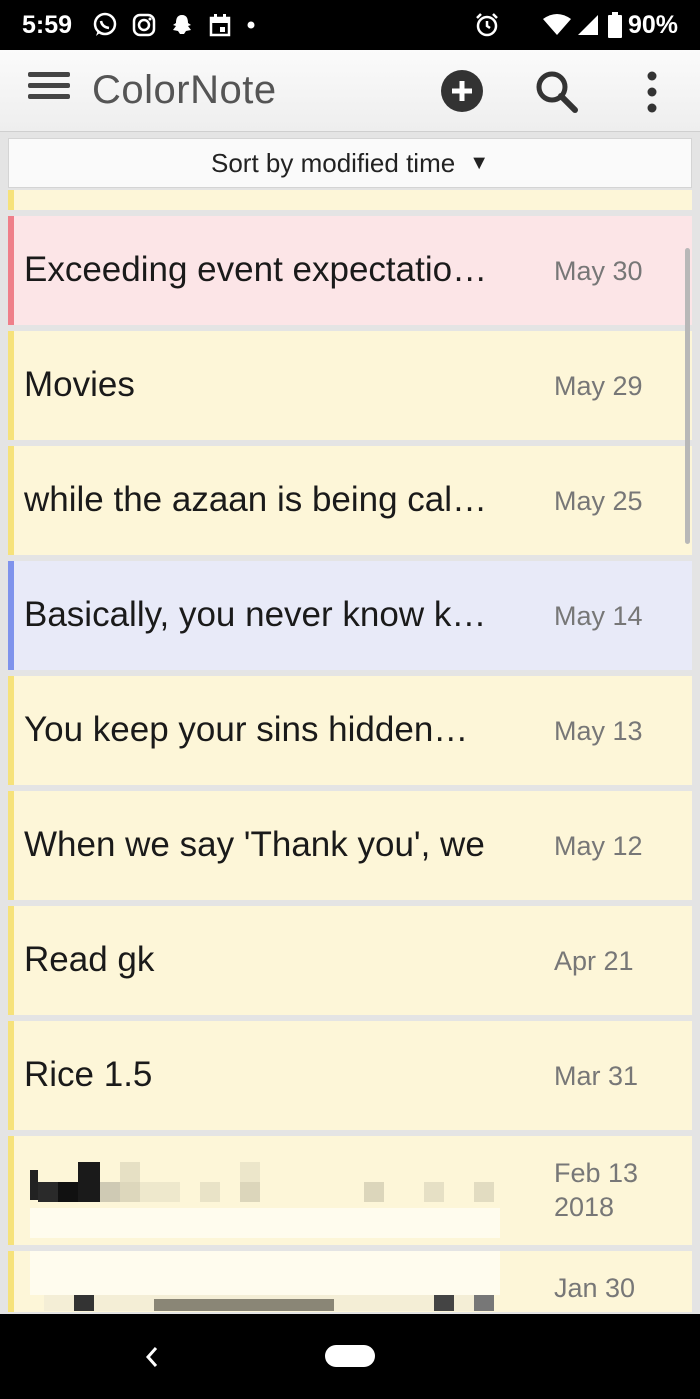  Describe the element at coordinates (598, 731) in the screenshot. I see `note-date: May 13` at that location.